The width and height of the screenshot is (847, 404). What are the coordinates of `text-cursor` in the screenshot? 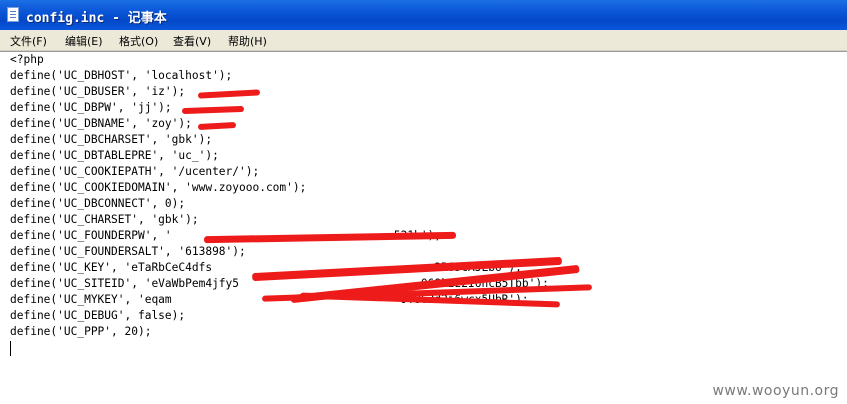 It's located at (10, 348).